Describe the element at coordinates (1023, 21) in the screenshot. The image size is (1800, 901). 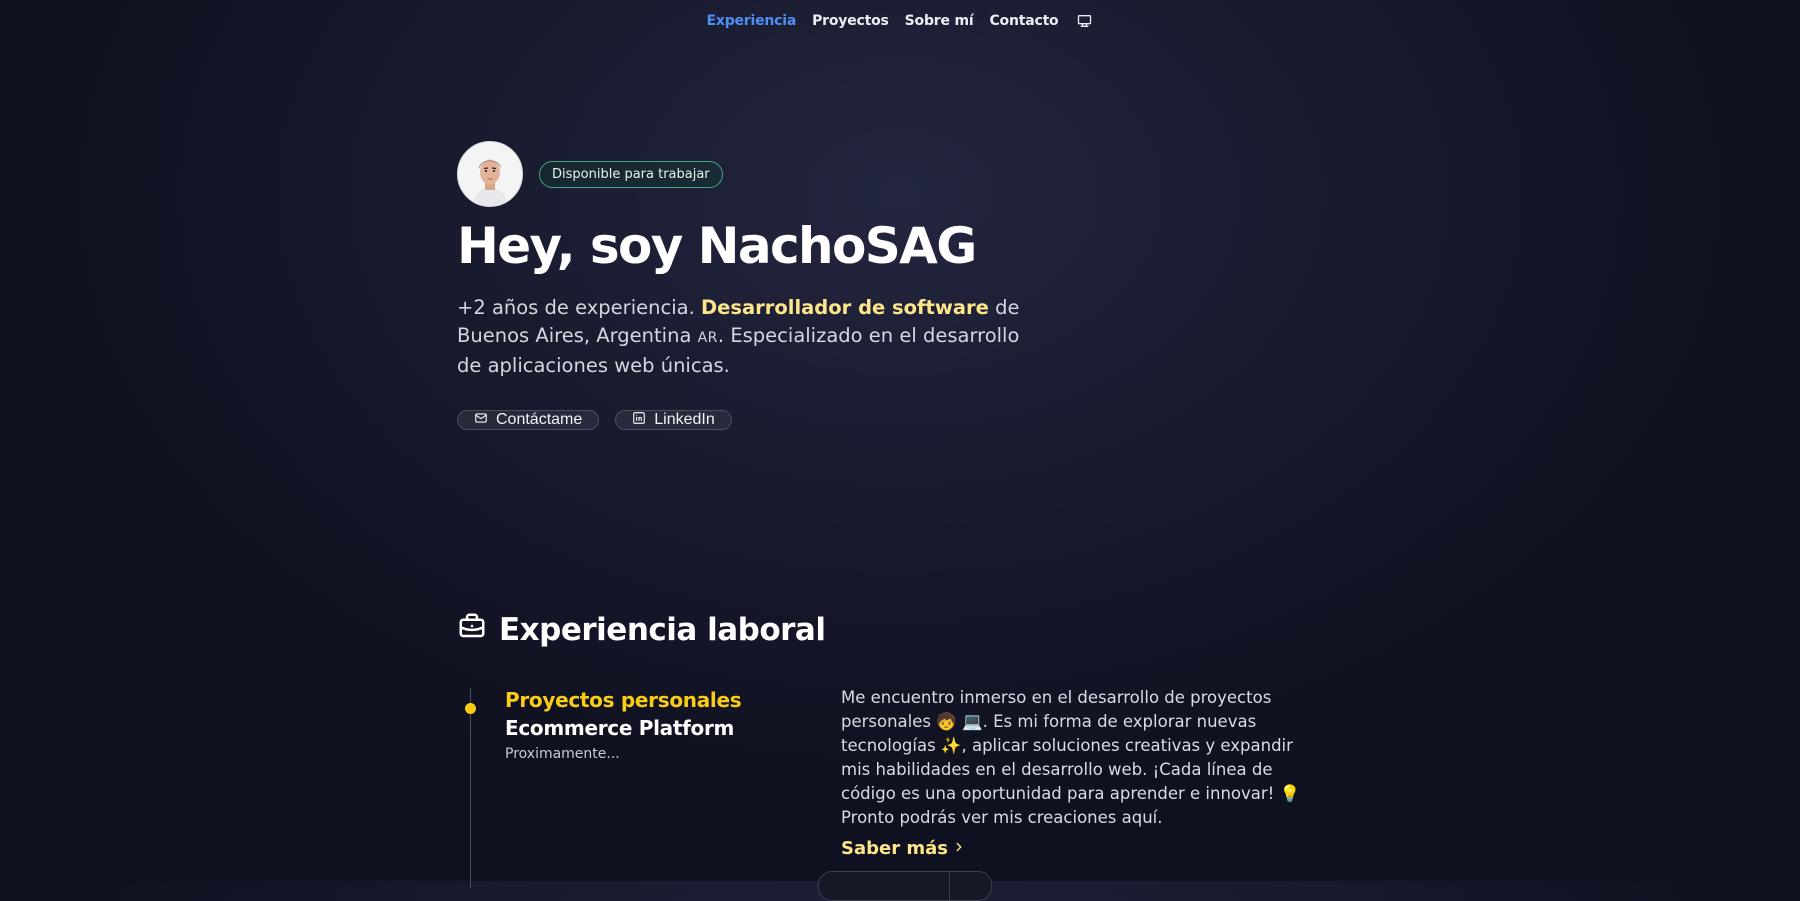
I see `nav-item-contacto: Contacto` at that location.